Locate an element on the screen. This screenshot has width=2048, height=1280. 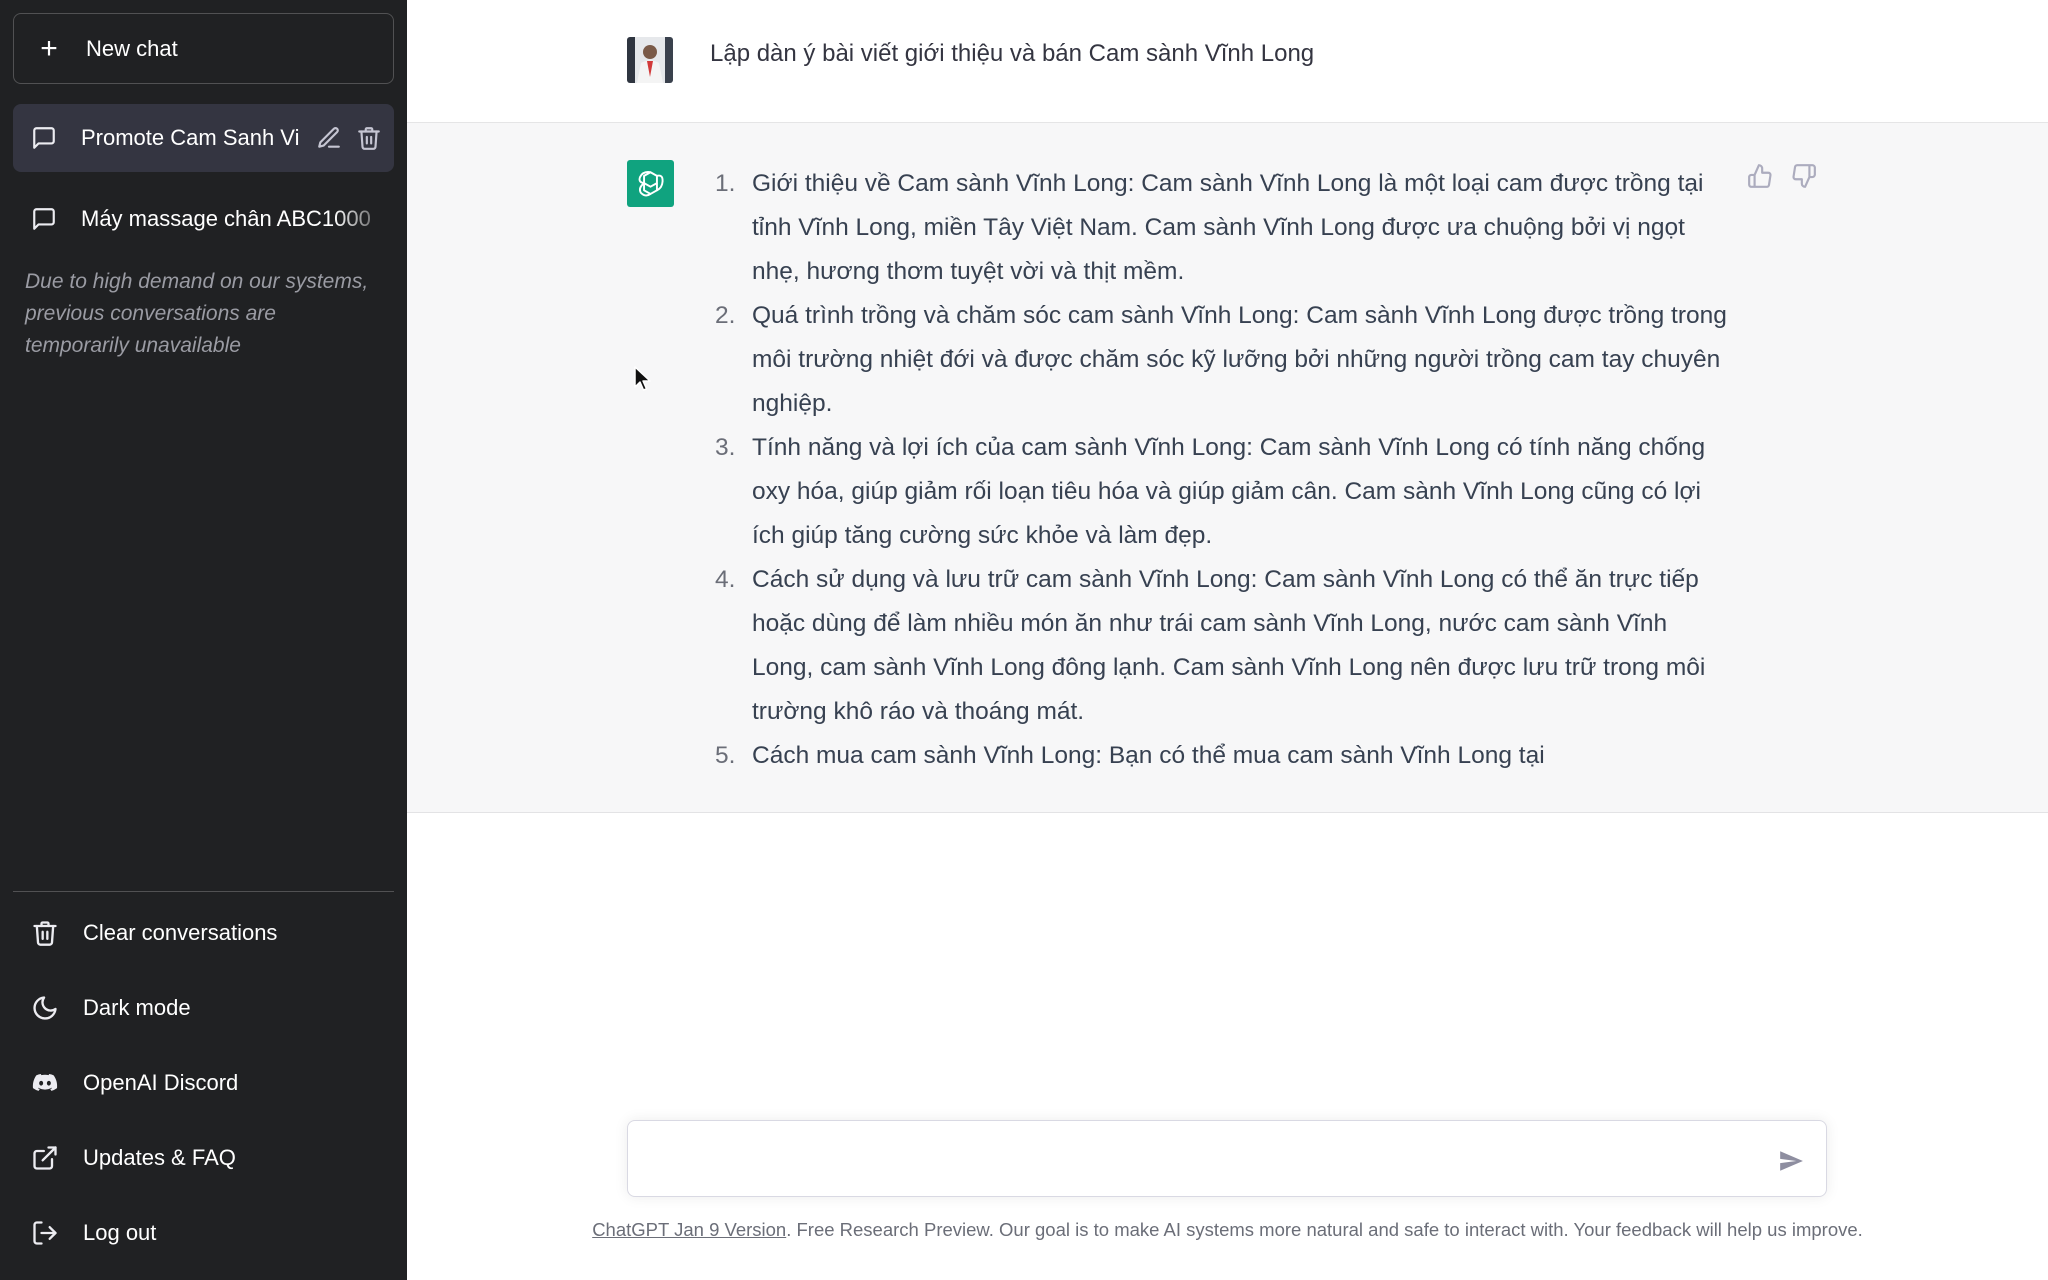
updates-faq-link: Updates & FAQ is located at coordinates (203, 1158).